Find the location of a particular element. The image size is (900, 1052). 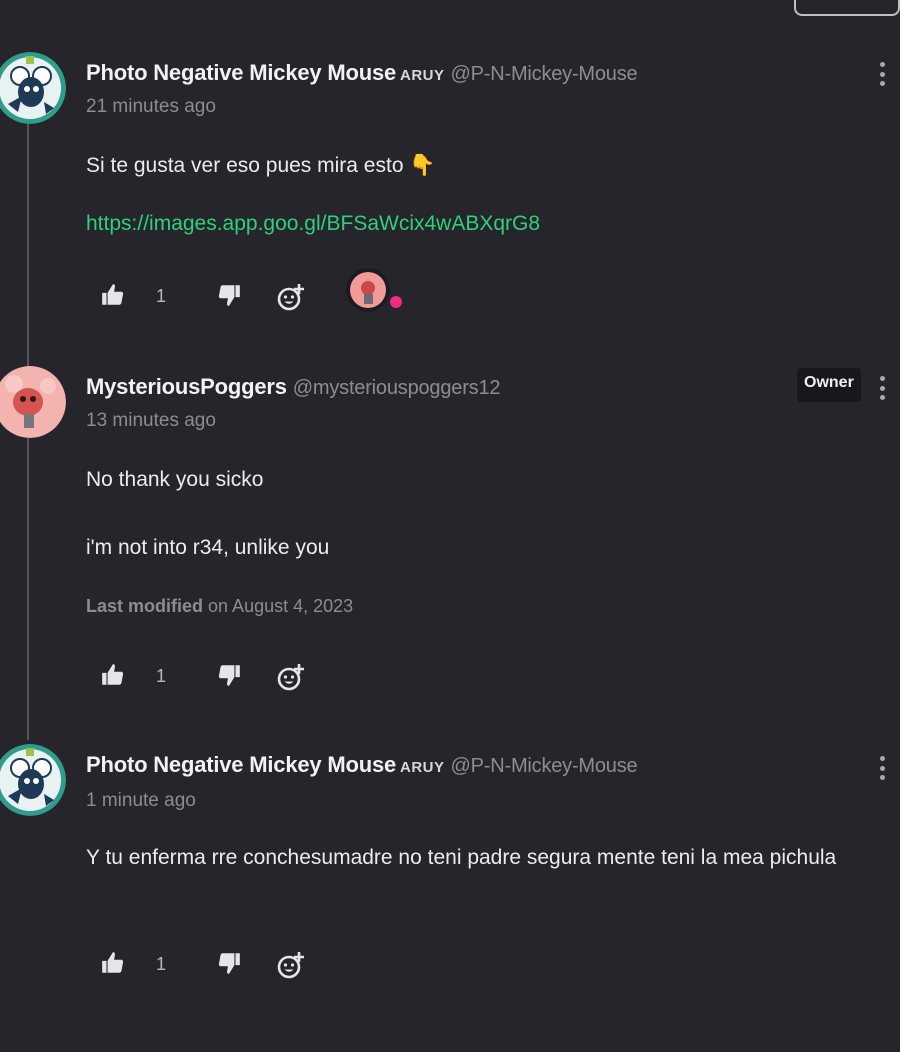

modified-note: Last modified on August 4, 2023 is located at coordinates (219, 606).